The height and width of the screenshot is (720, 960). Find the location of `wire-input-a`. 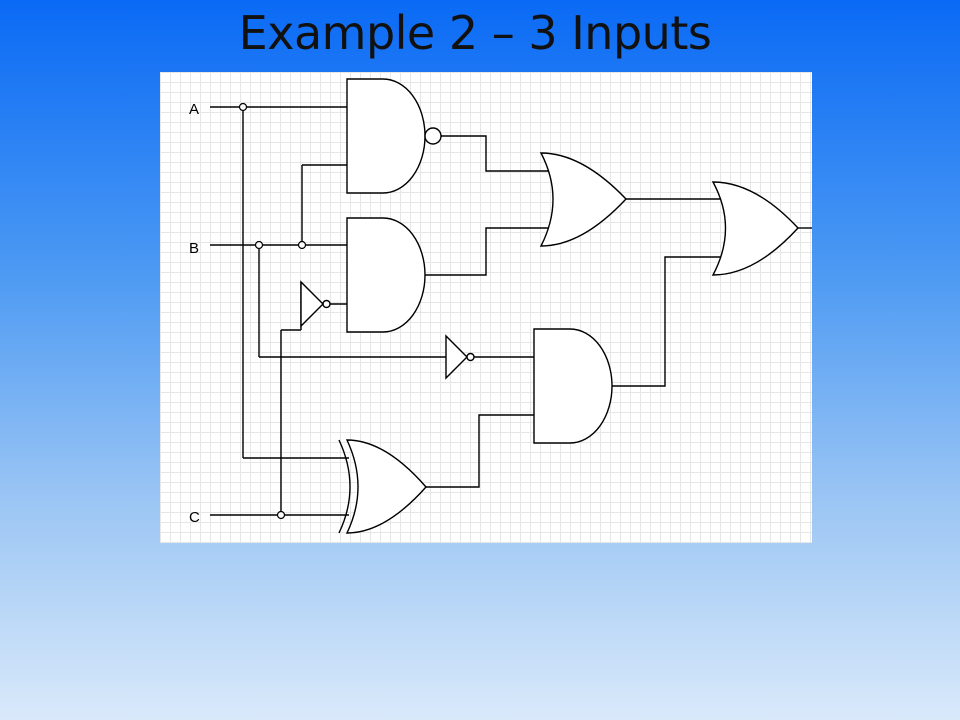

wire-input-a is located at coordinates (279, 282).